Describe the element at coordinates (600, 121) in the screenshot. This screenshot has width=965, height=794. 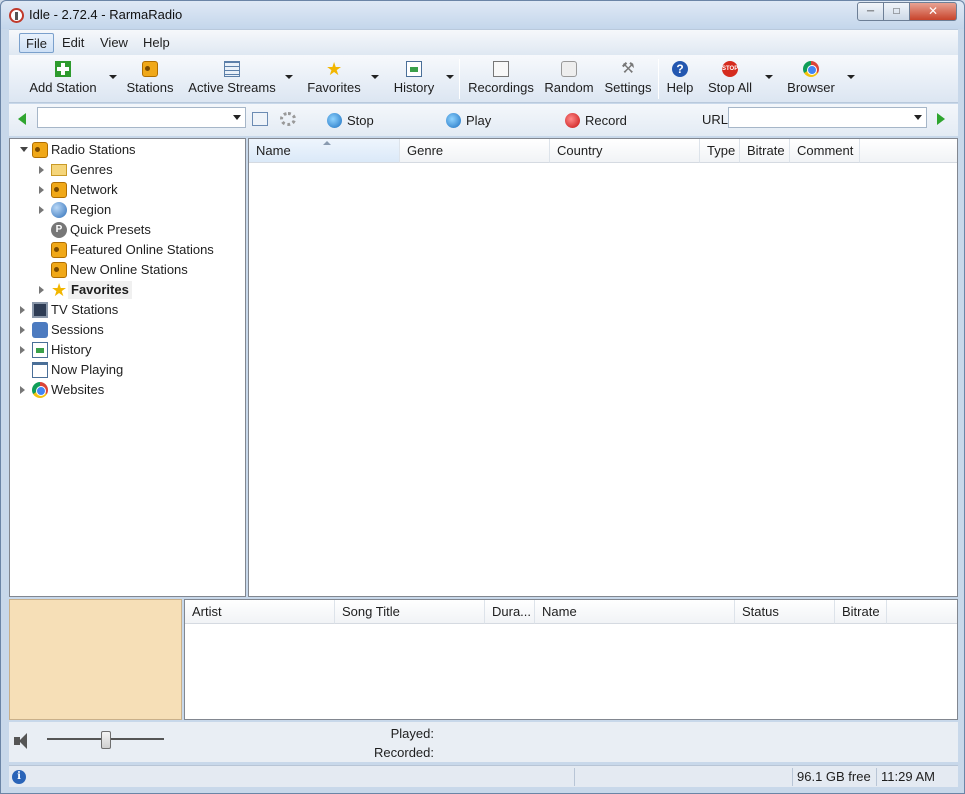
I see `record-button: Record` at that location.